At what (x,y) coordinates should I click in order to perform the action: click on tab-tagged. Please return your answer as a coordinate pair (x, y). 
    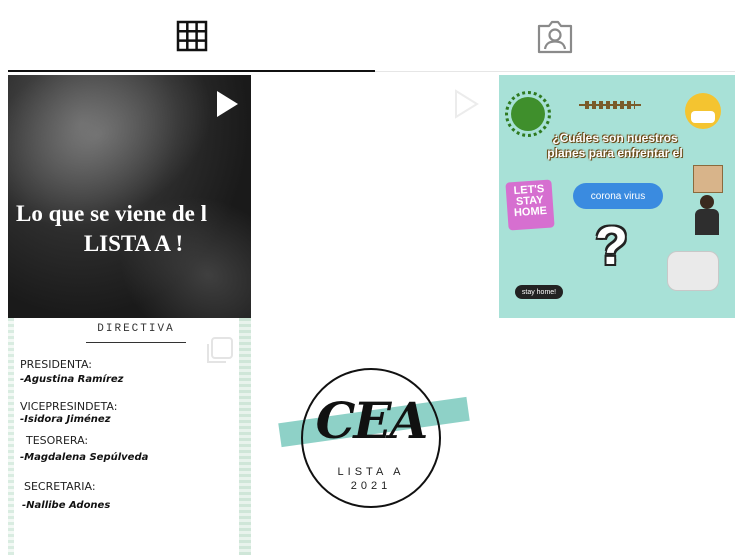
    Looking at the image, I should click on (555, 36).